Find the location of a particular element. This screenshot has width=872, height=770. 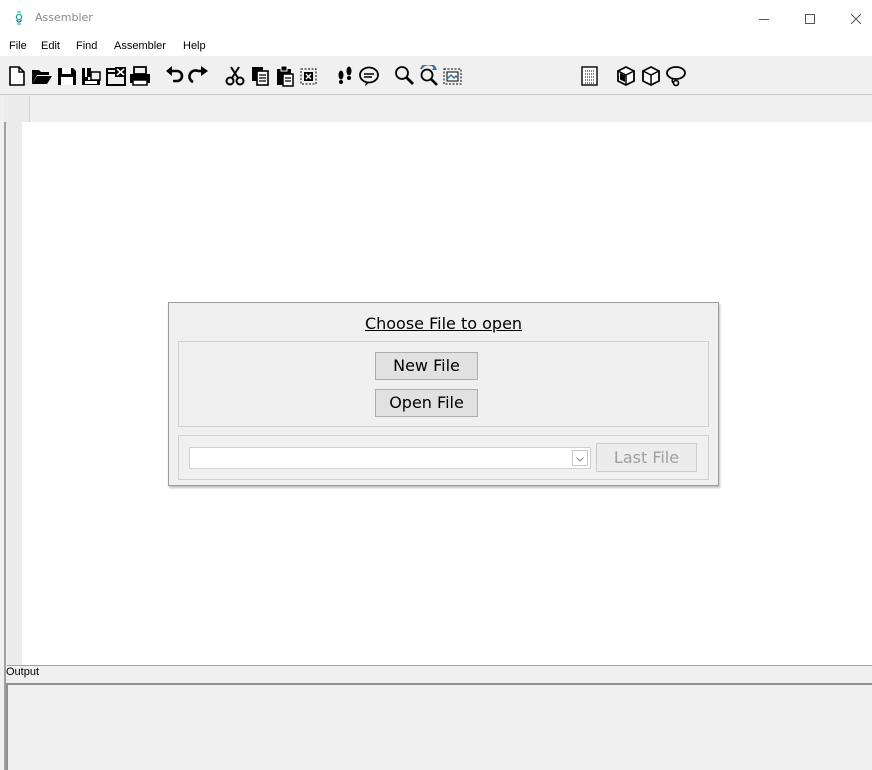

copy-button is located at coordinates (260, 76).